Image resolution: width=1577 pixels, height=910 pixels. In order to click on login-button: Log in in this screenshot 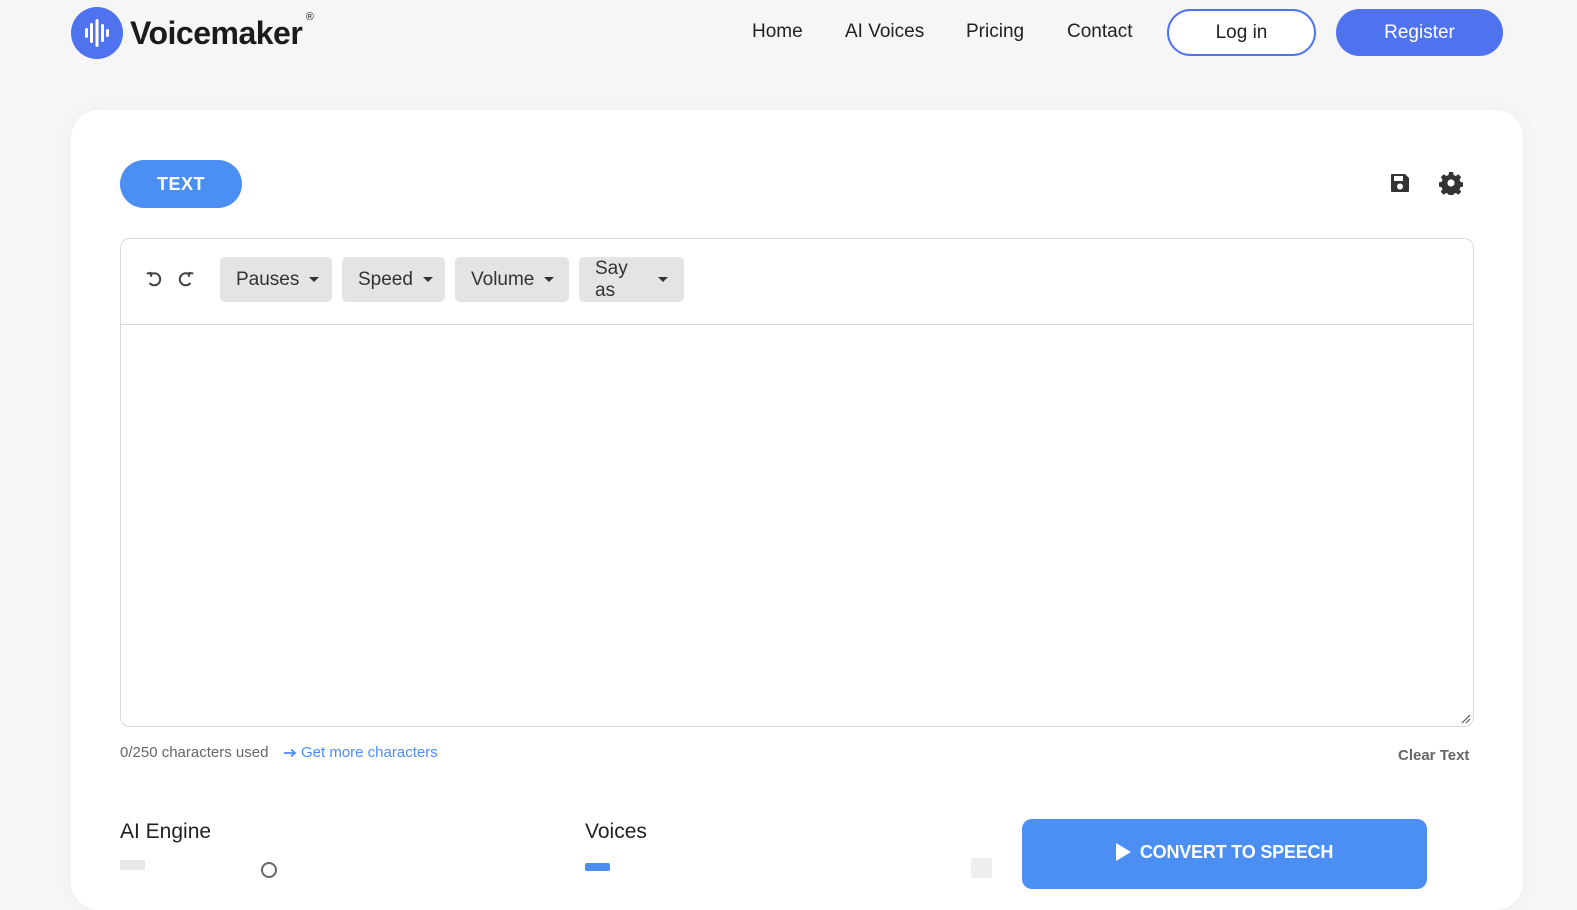, I will do `click(1241, 32)`.